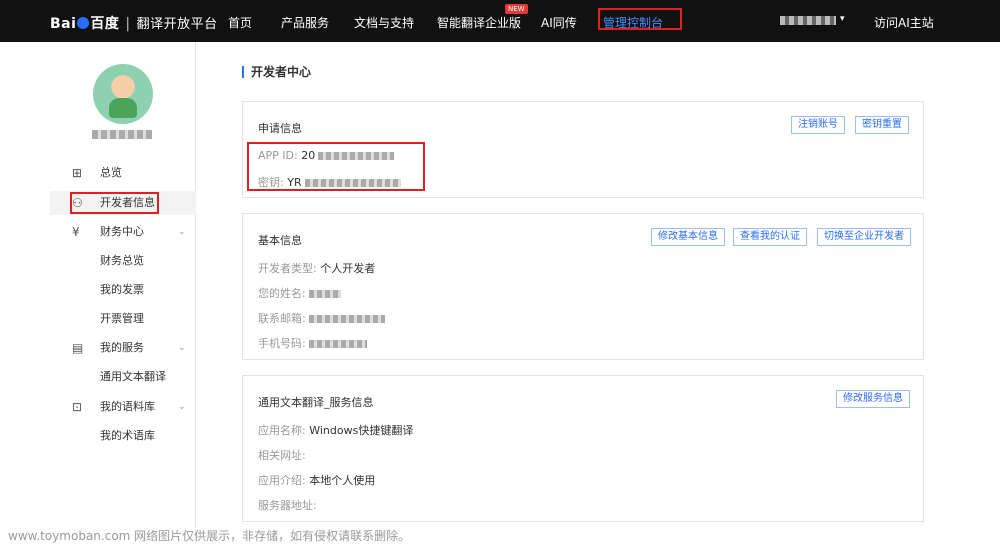 The image size is (1000, 544). What do you see at coordinates (83, 23) in the screenshot?
I see `paw-icon` at bounding box center [83, 23].